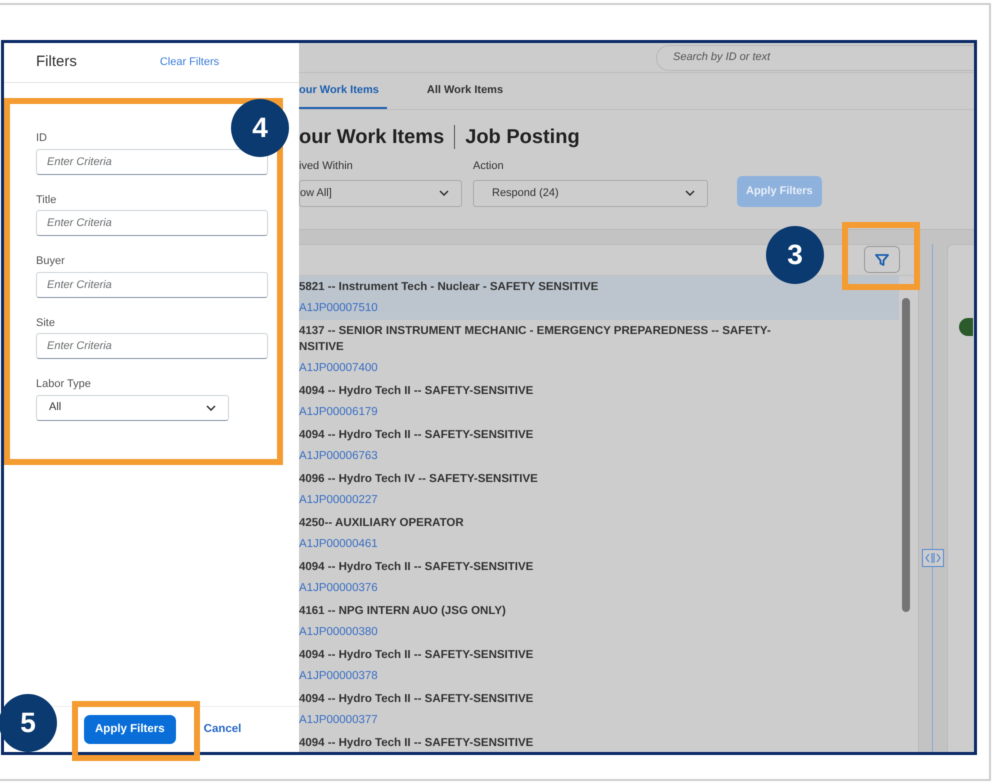 The height and width of the screenshot is (783, 995). Describe the element at coordinates (380, 193) in the screenshot. I see `select-field: ow All]` at that location.